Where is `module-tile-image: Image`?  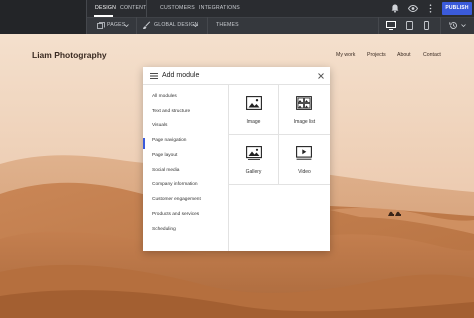 module-tile-image: Image is located at coordinates (254, 110).